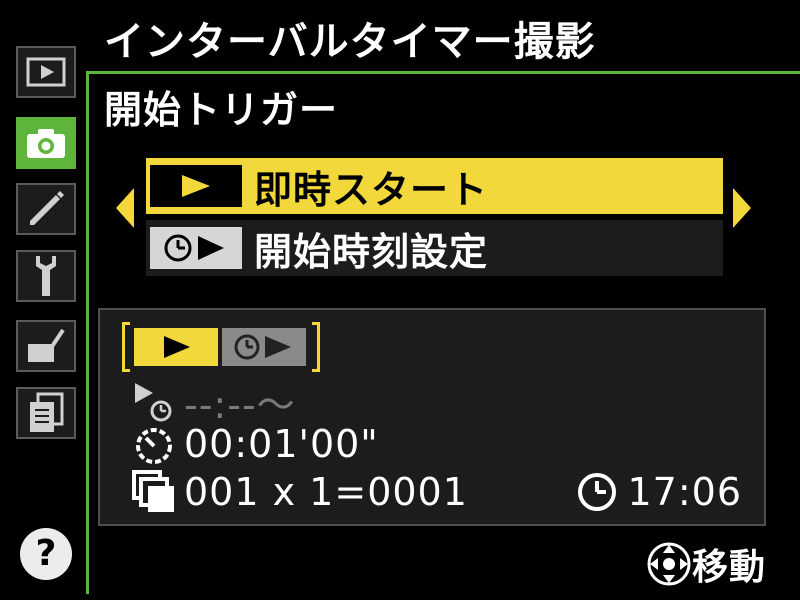 Image resolution: width=800 pixels, height=600 pixels. I want to click on shots-row: 001 x 1=0001, so click(299, 492).